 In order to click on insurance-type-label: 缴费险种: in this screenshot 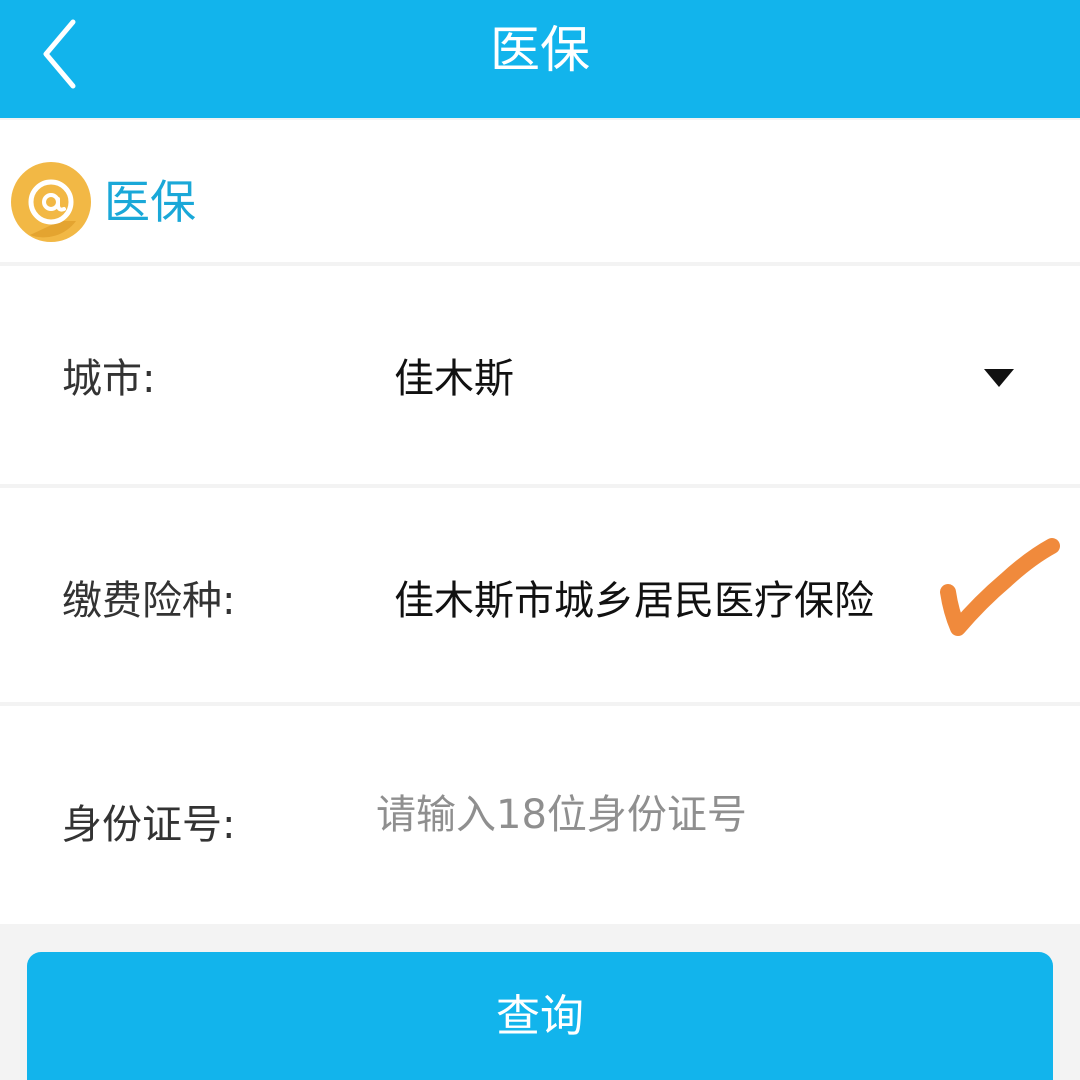, I will do `click(149, 601)`.